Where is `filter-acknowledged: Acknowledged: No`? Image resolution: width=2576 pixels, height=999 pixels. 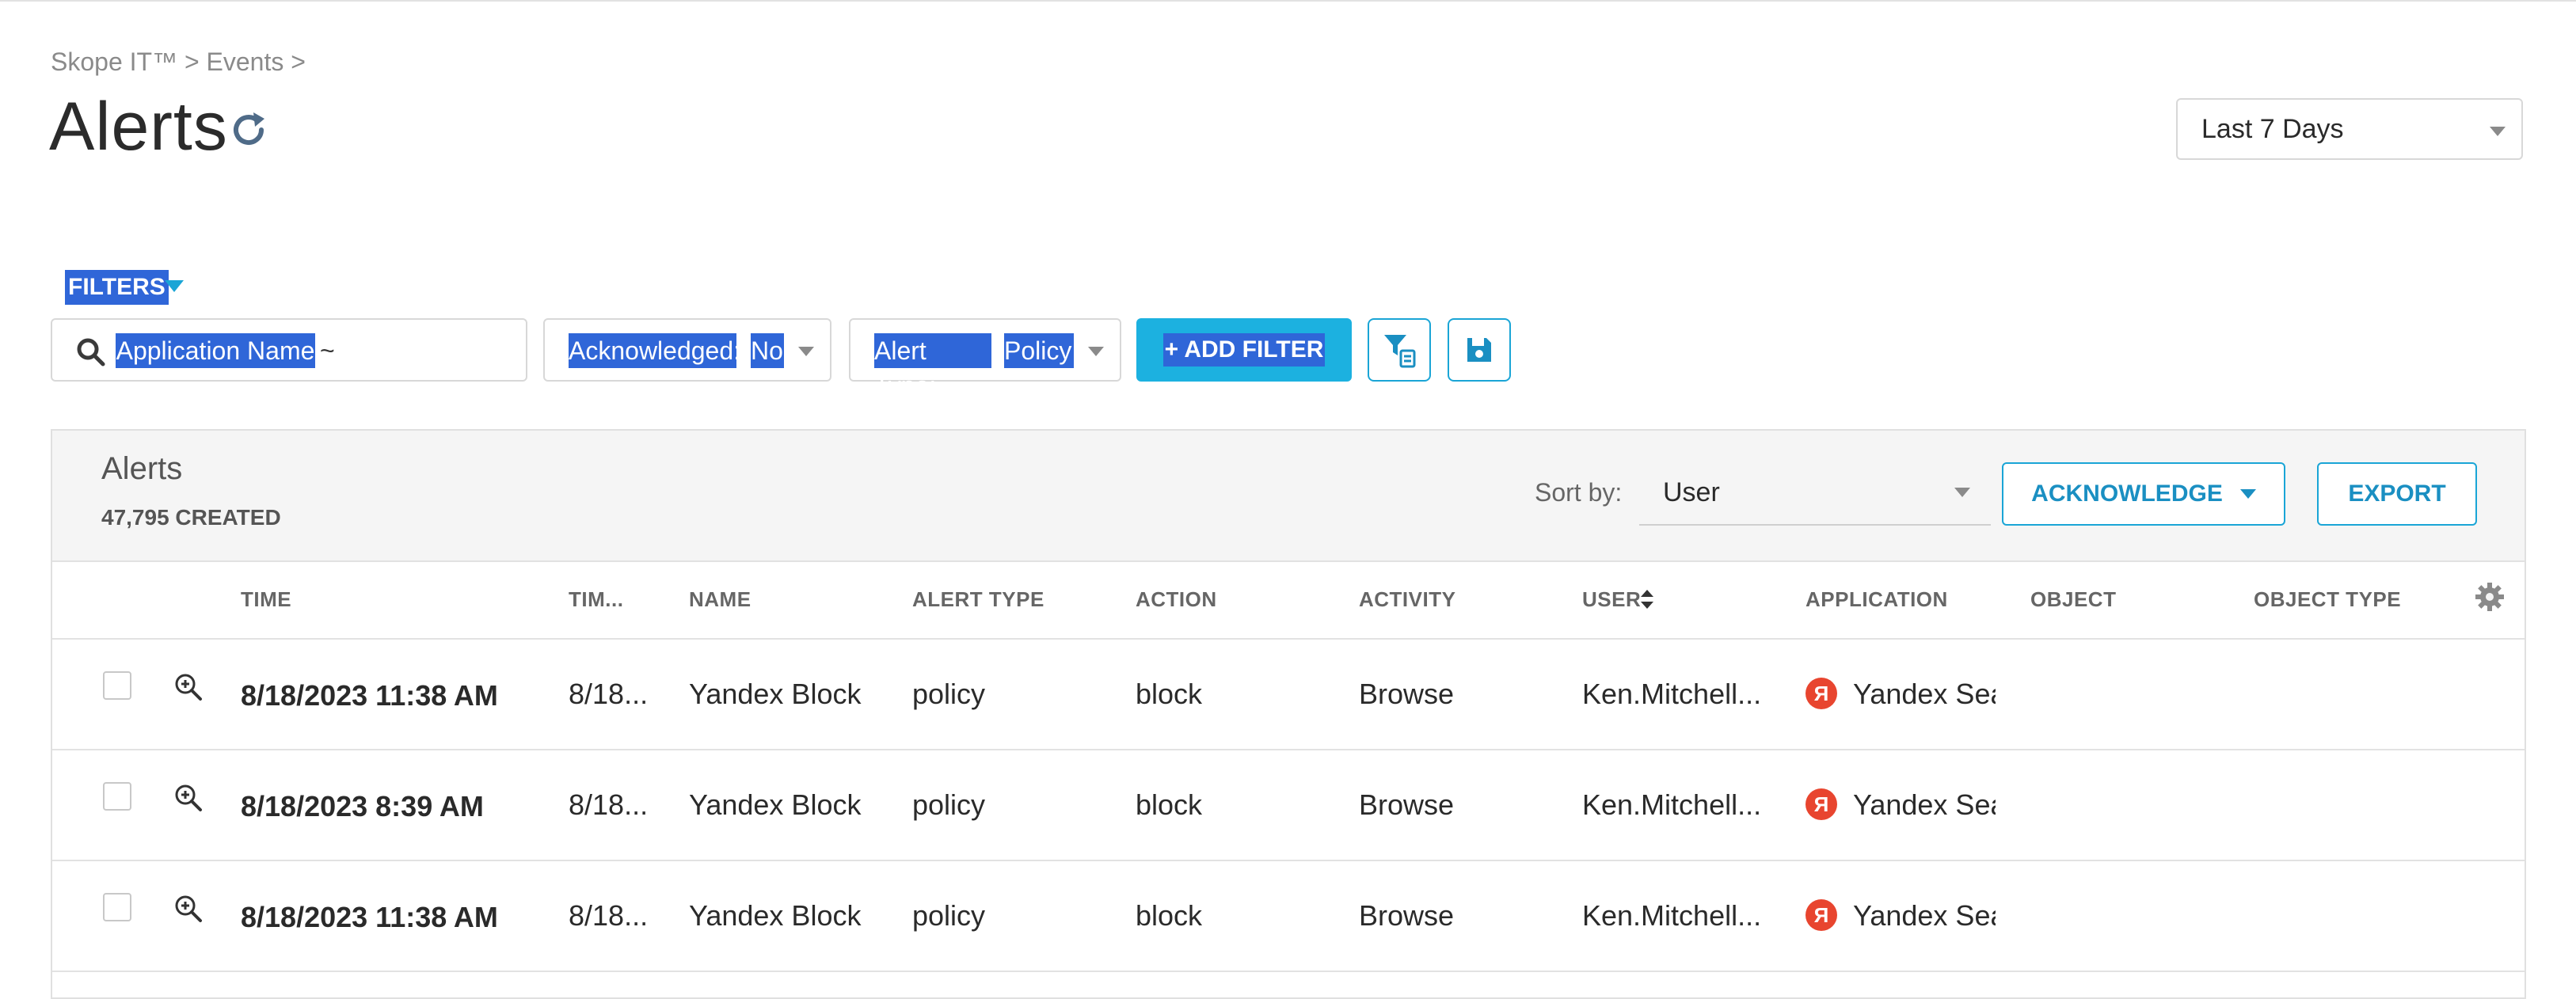 filter-acknowledged: Acknowledged: No is located at coordinates (687, 350).